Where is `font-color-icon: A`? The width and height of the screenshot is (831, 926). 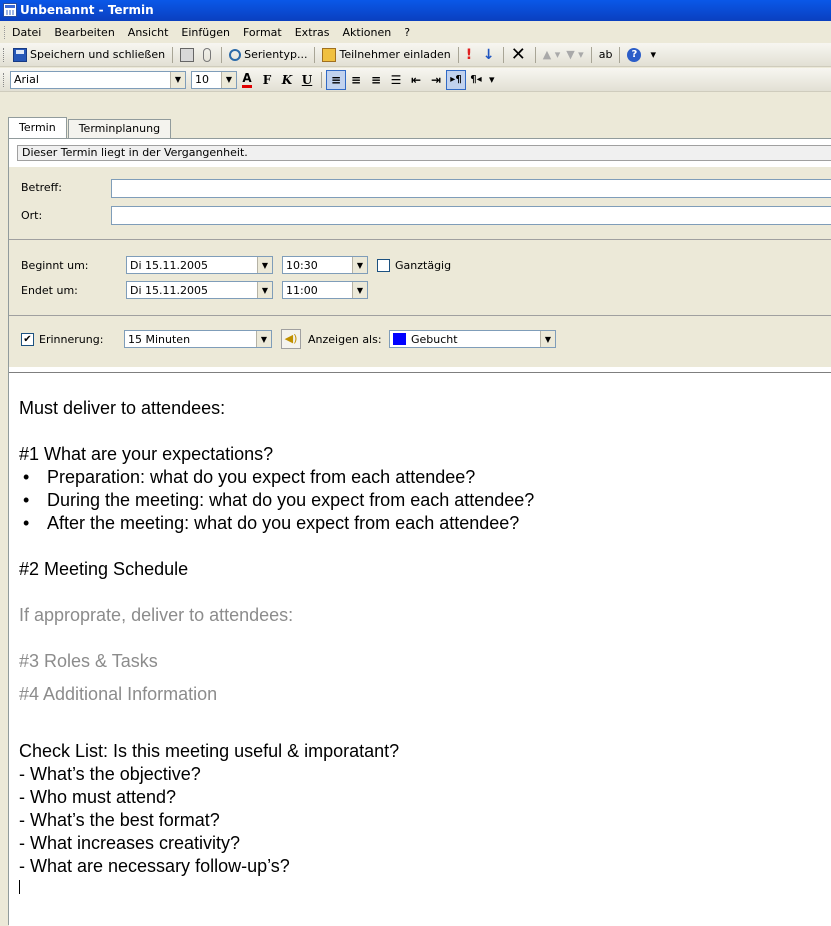 font-color-icon: A is located at coordinates (247, 79).